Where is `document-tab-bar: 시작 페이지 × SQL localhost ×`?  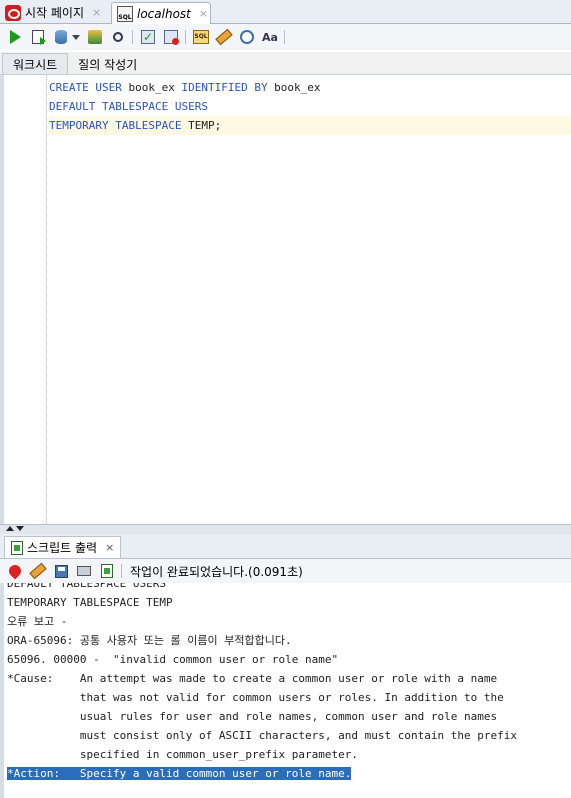 document-tab-bar: 시작 페이지 × SQL localhost × is located at coordinates (285, 12).